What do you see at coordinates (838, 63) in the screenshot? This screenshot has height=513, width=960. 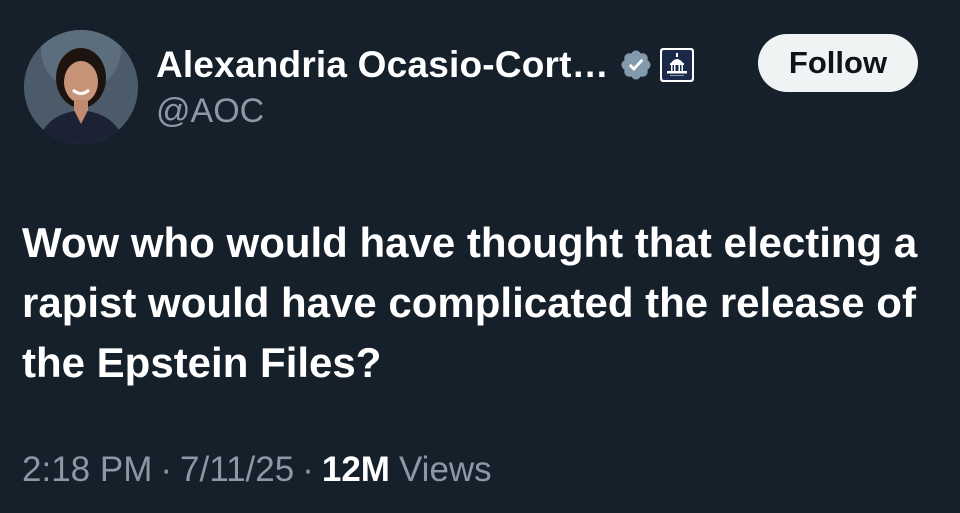 I see `follow-button: Follow` at bounding box center [838, 63].